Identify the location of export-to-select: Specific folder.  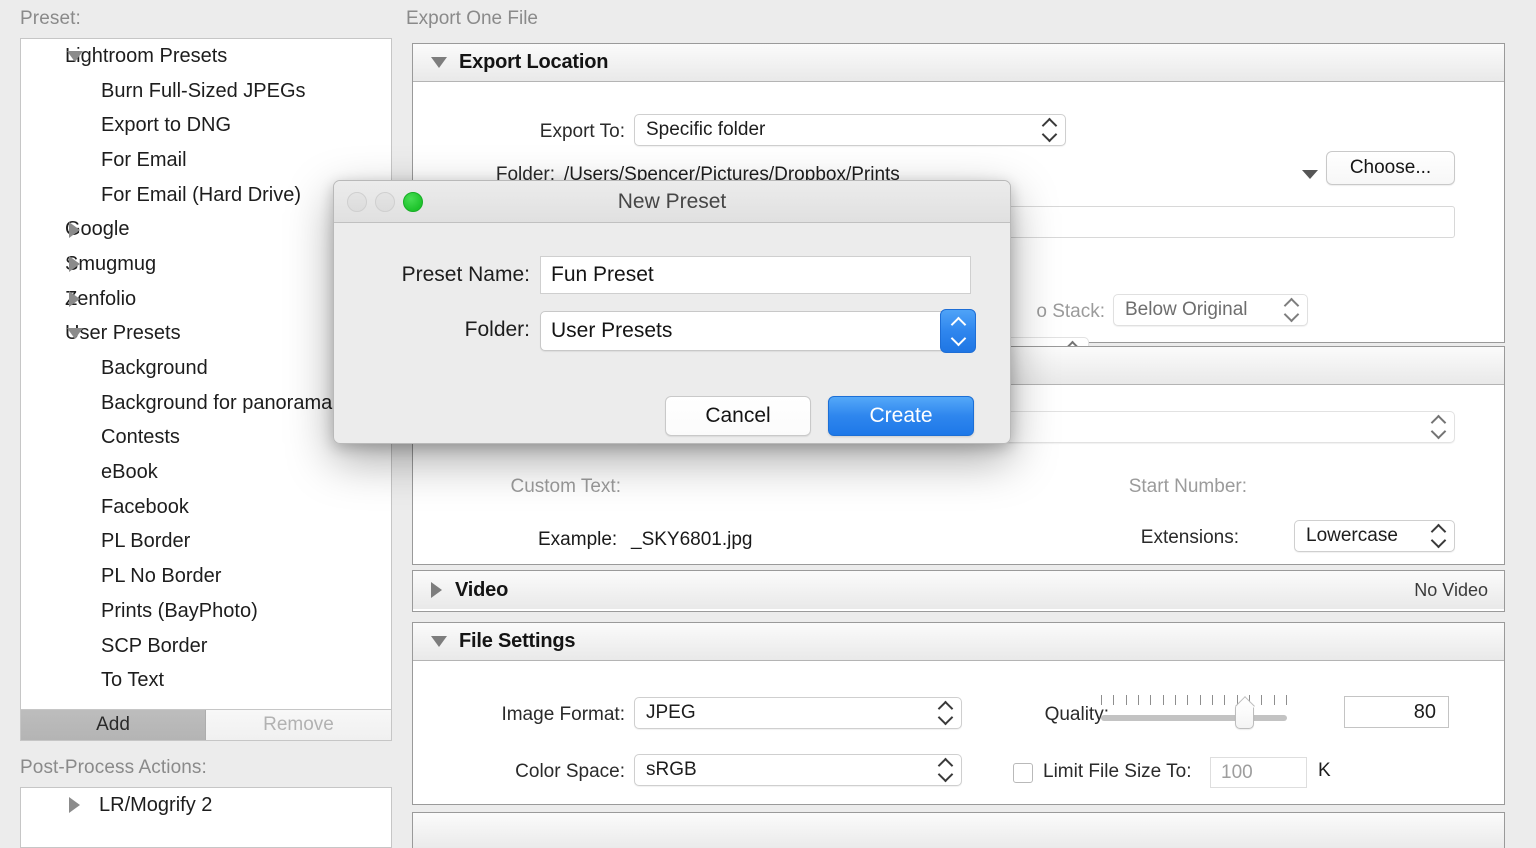
(850, 130).